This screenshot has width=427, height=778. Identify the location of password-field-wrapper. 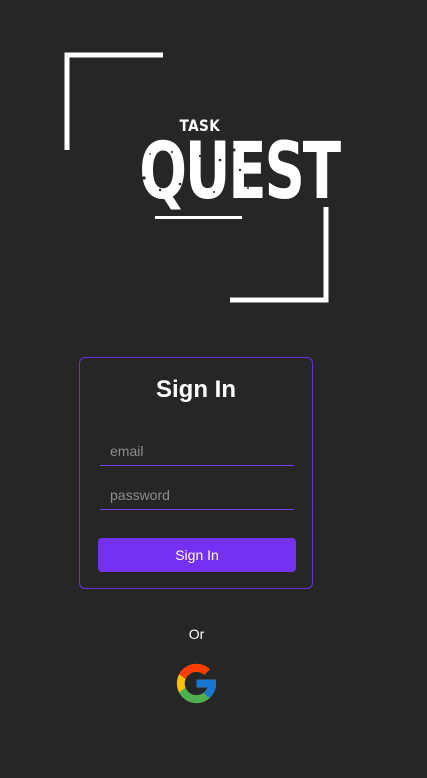
(197, 495).